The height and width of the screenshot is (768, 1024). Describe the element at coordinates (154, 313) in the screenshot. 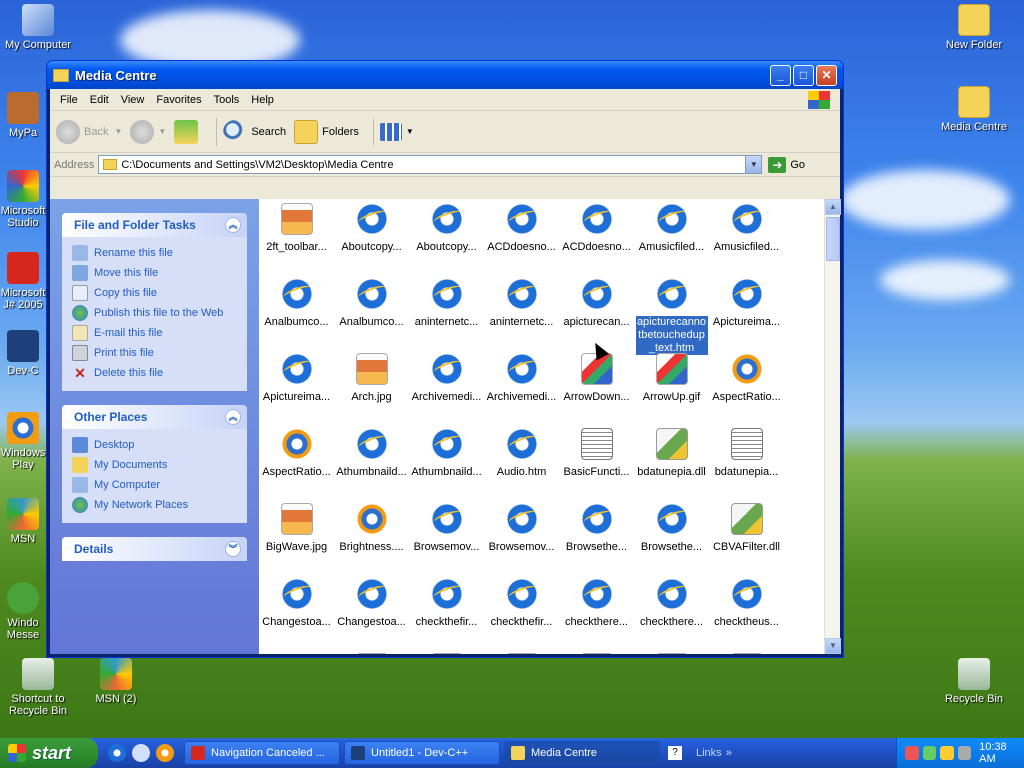

I see `task-publish: Publish this file to the Web` at that location.